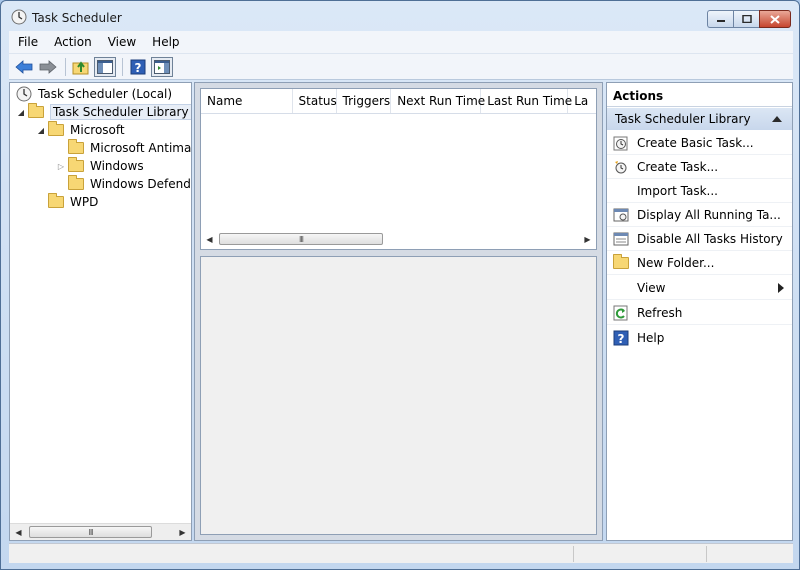 The width and height of the screenshot is (800, 570). Describe the element at coordinates (121, 42) in the screenshot. I see `menu-view: View` at that location.